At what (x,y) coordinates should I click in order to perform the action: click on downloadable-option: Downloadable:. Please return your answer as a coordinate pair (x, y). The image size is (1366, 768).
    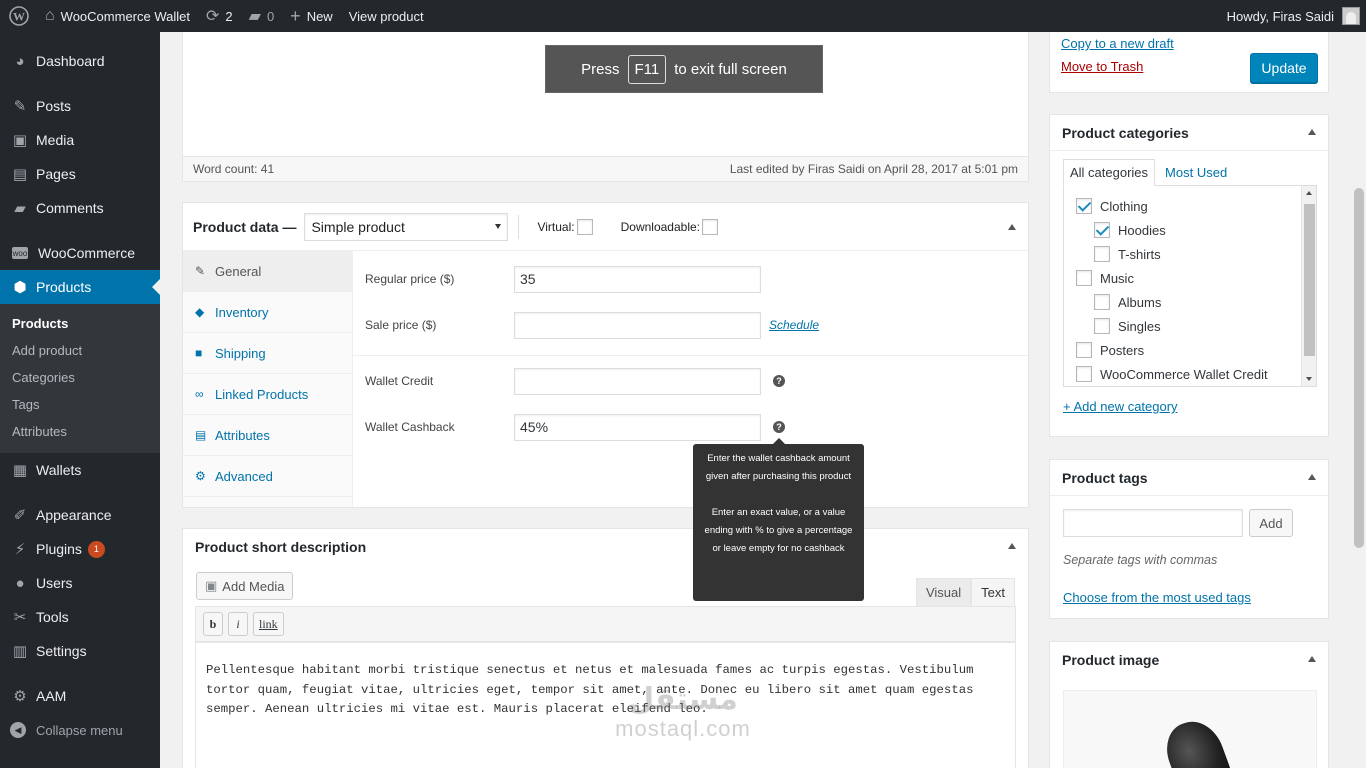
    Looking at the image, I should click on (669, 226).